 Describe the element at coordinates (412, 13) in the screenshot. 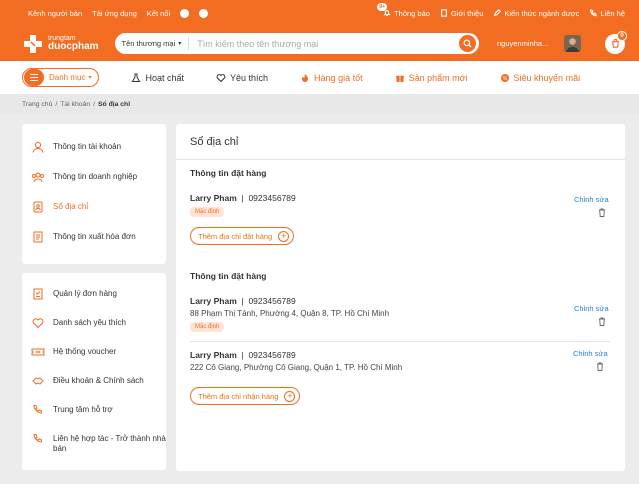

I see `notifications-label: Thông báo` at that location.